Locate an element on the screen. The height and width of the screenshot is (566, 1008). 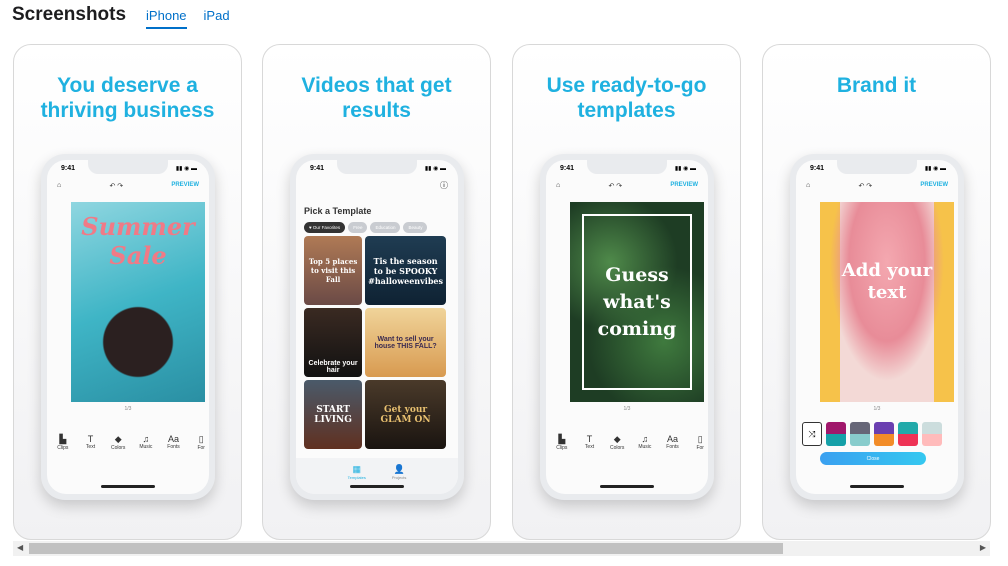
close-button: Close is located at coordinates (873, 458).